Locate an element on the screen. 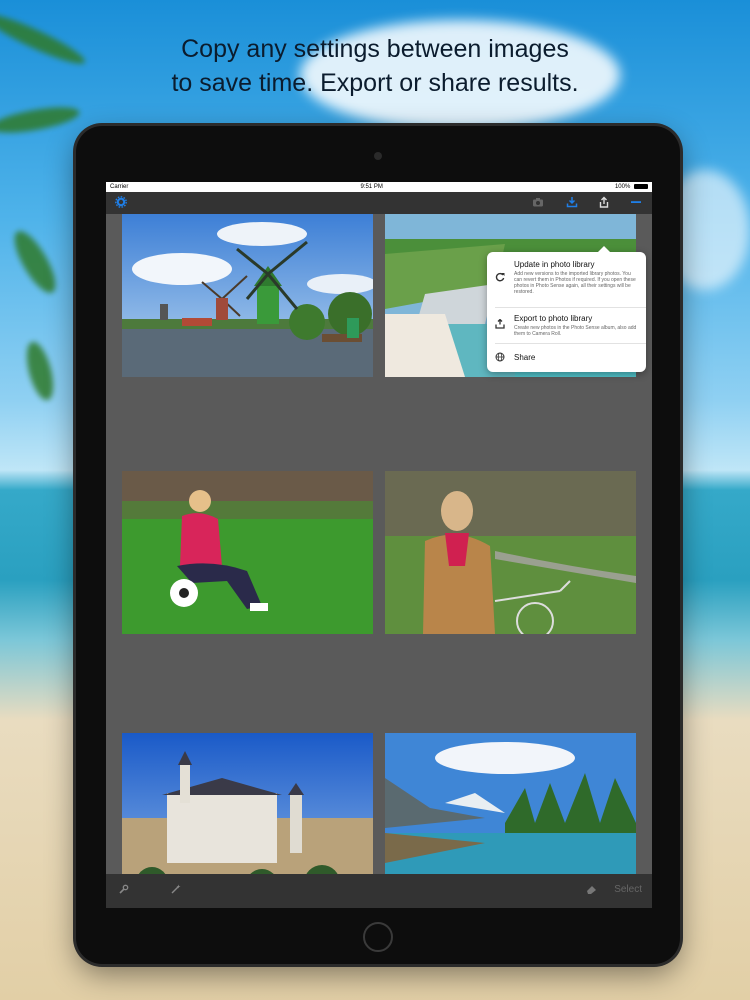  front-camera is located at coordinates (378, 156).